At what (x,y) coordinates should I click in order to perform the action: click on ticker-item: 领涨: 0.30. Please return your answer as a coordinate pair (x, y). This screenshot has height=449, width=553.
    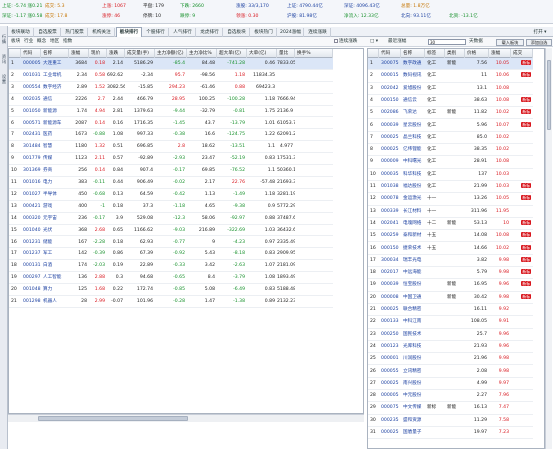
    Looking at the image, I should click on (247, 17).